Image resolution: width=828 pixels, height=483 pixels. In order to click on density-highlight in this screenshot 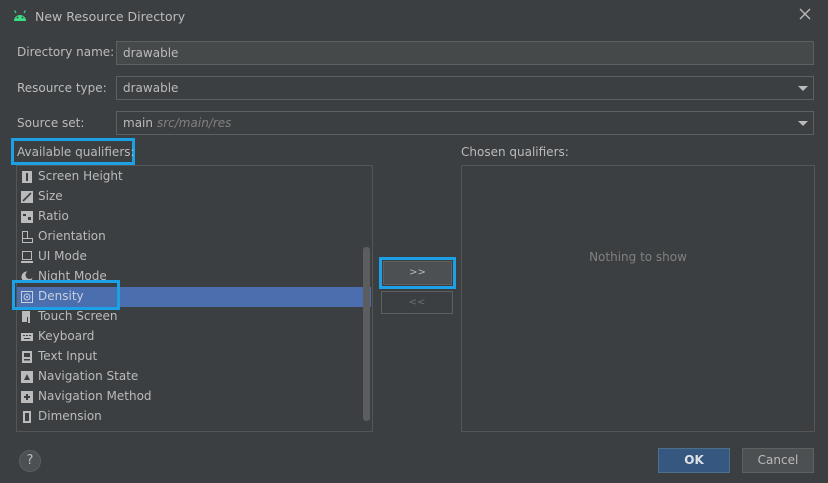, I will do `click(66, 295)`.